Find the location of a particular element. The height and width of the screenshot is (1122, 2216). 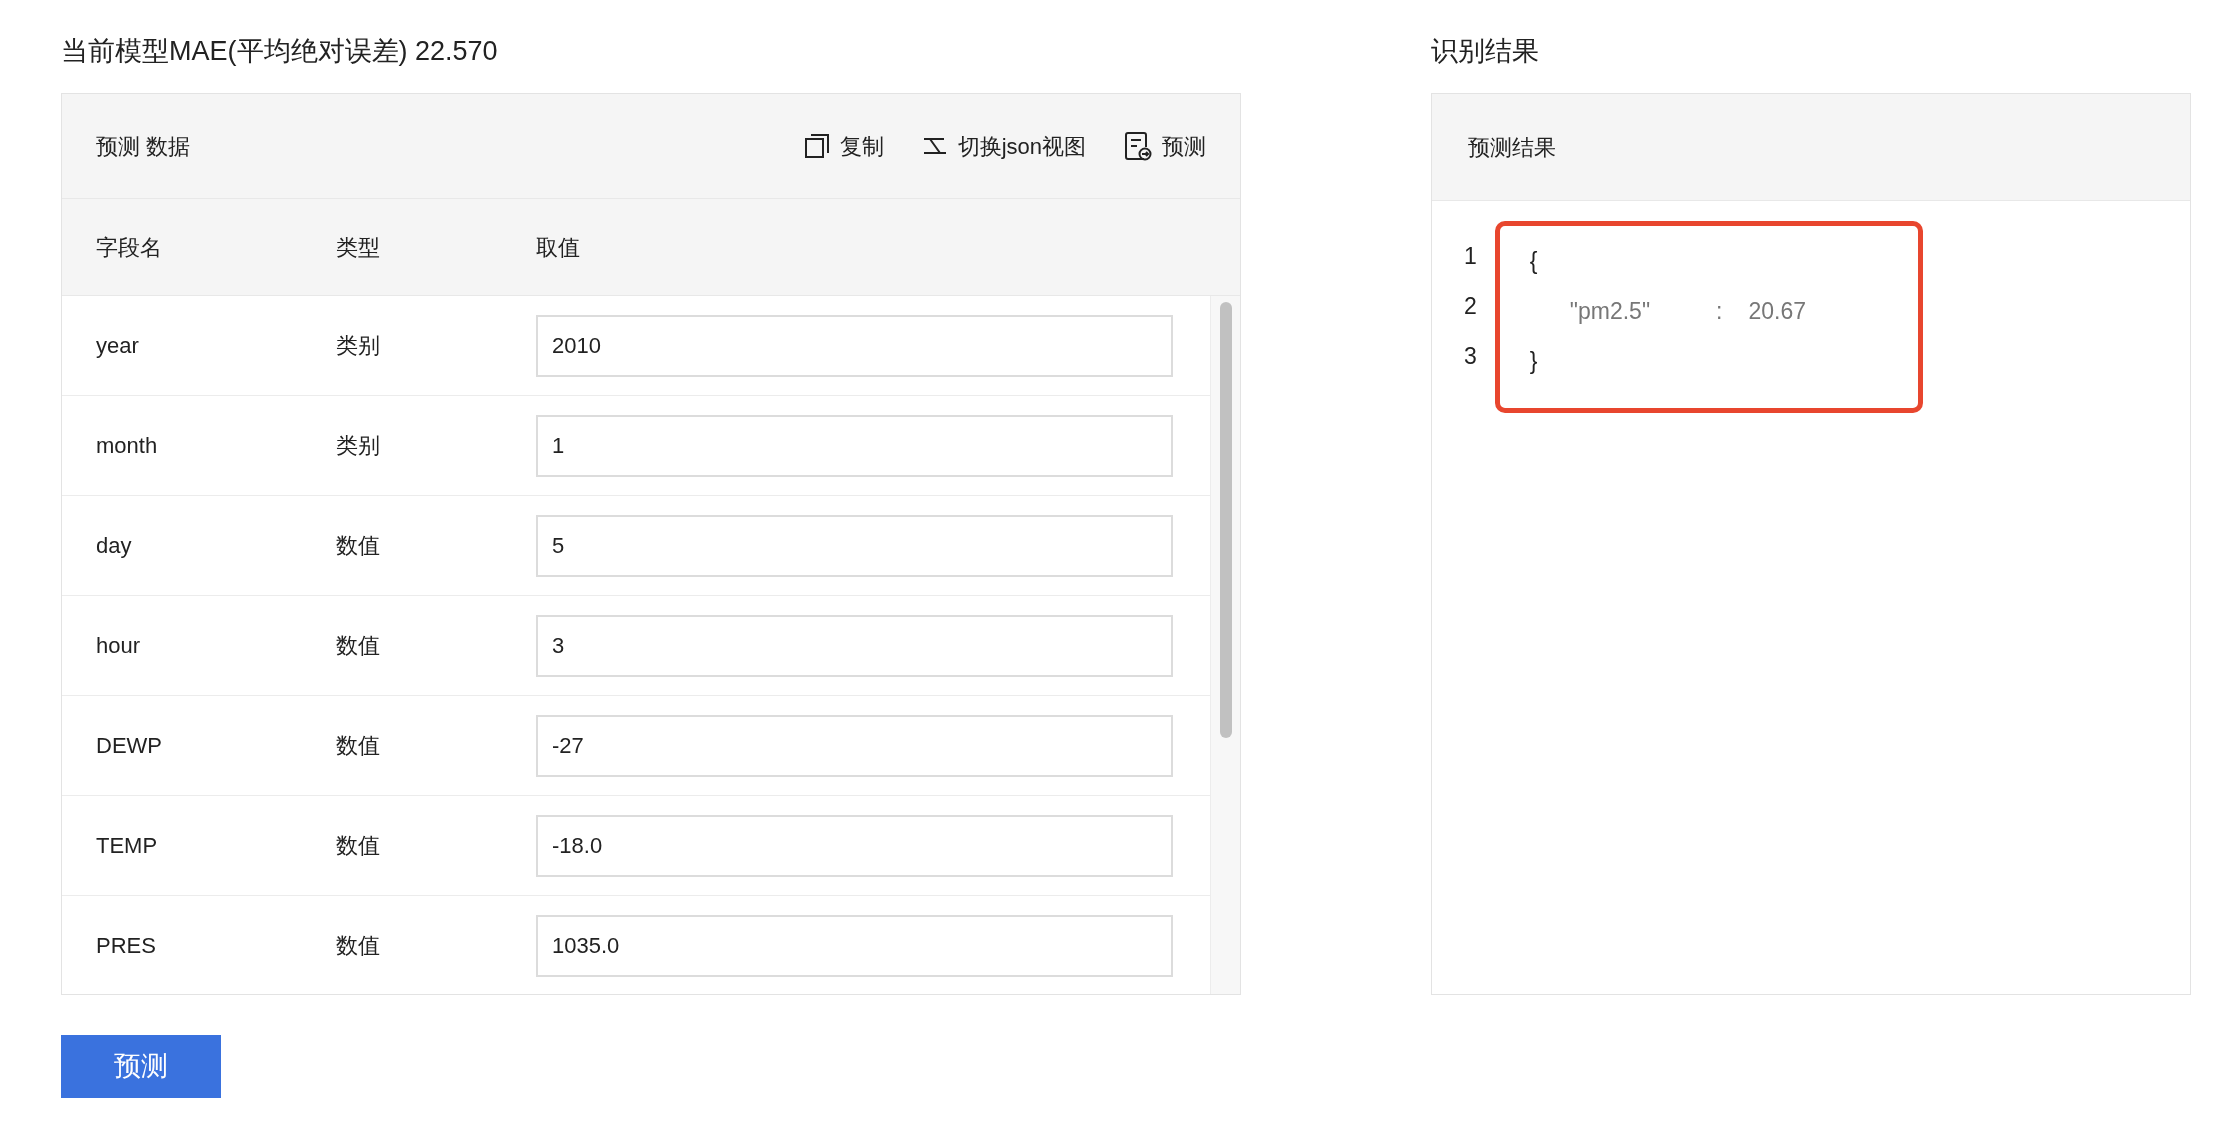

json-key: "pm2.5" is located at coordinates (1610, 321).